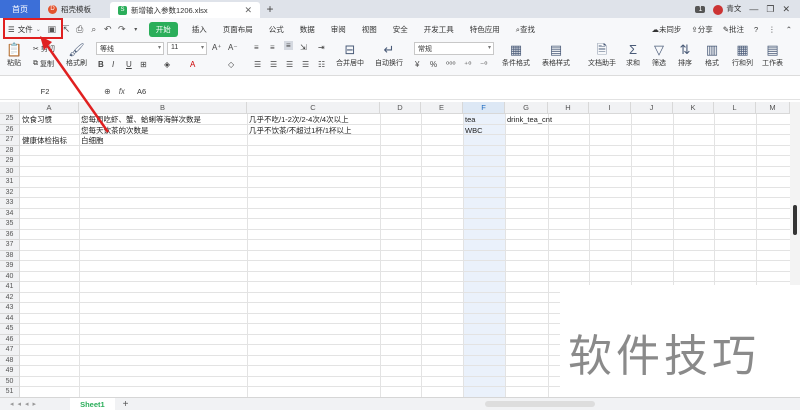  I want to click on column-header: G, so click(526, 108).